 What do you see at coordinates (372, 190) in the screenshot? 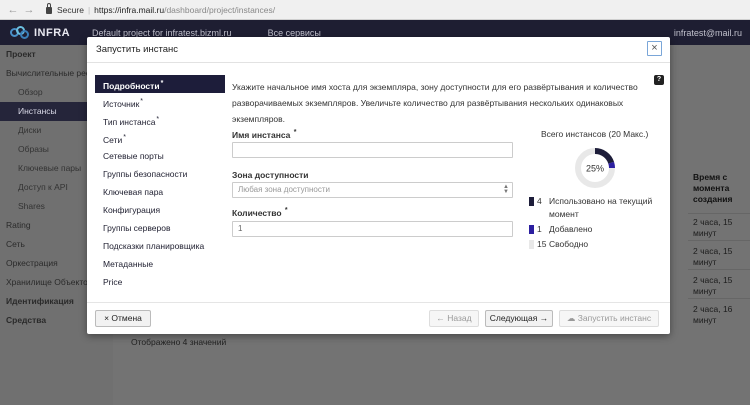
I see `availability-zone-select: Любая зона доступности ▲ ▼` at bounding box center [372, 190].